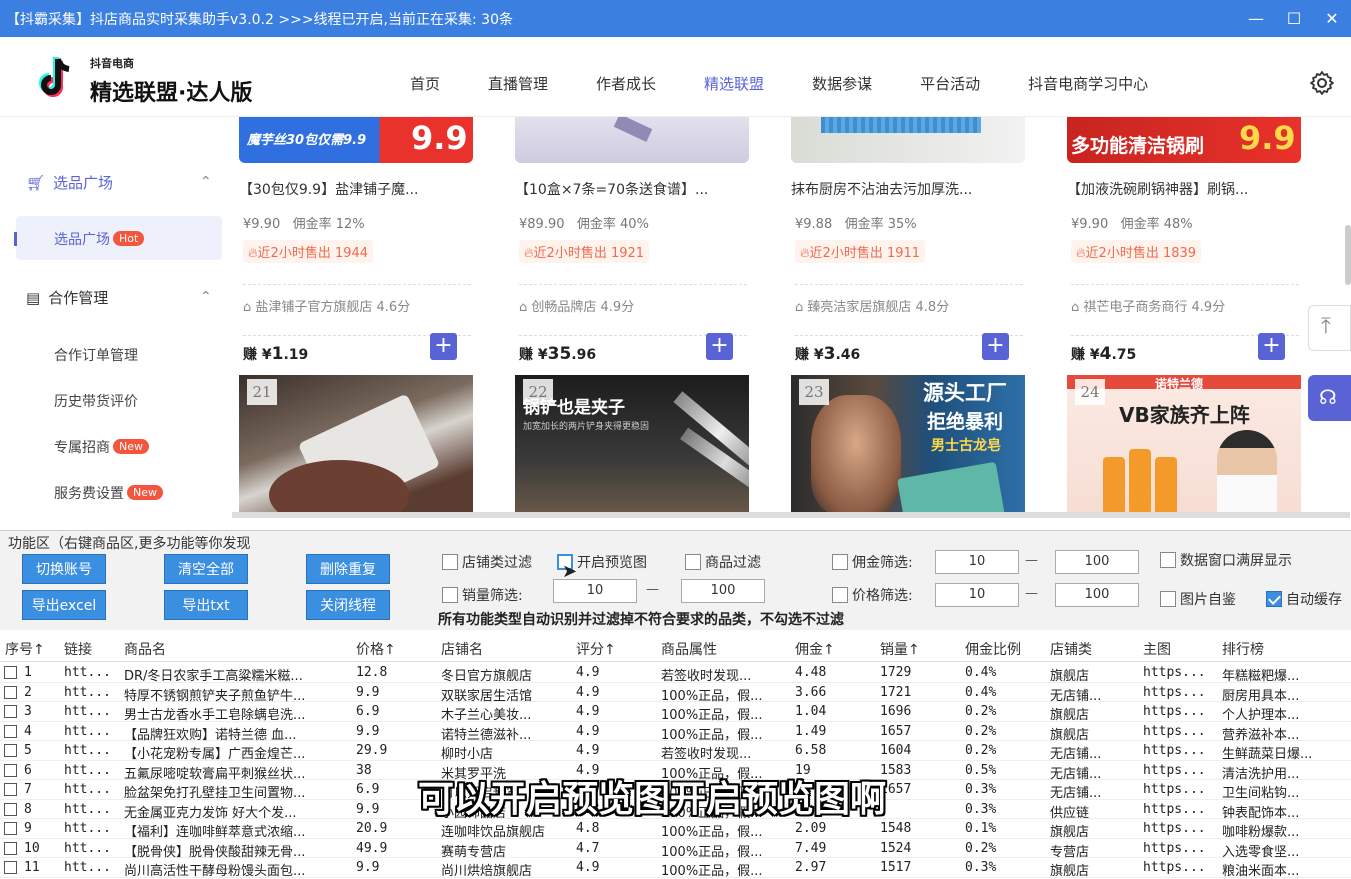  I want to click on header-col-commission-ratio: 佣金比例, so click(993, 649).